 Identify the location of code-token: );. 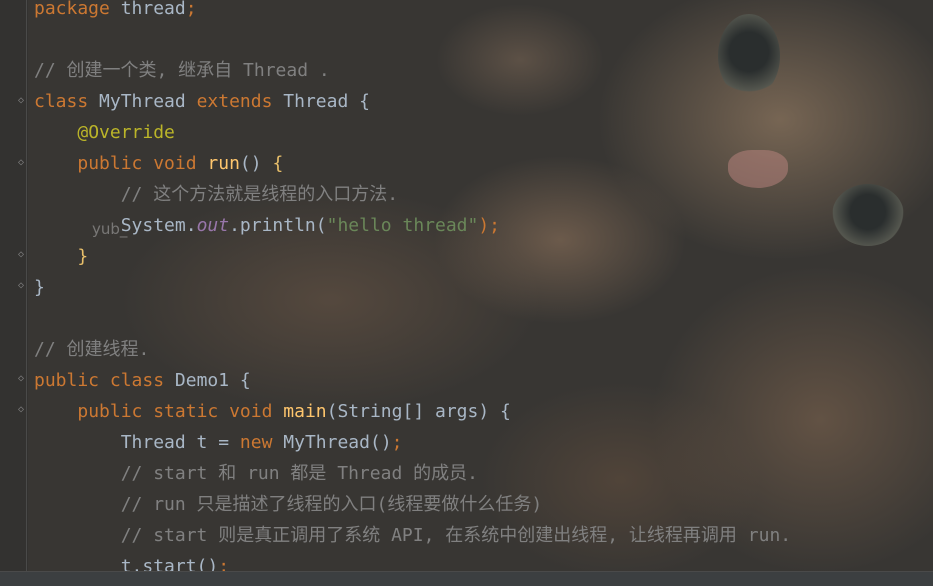
(489, 225).